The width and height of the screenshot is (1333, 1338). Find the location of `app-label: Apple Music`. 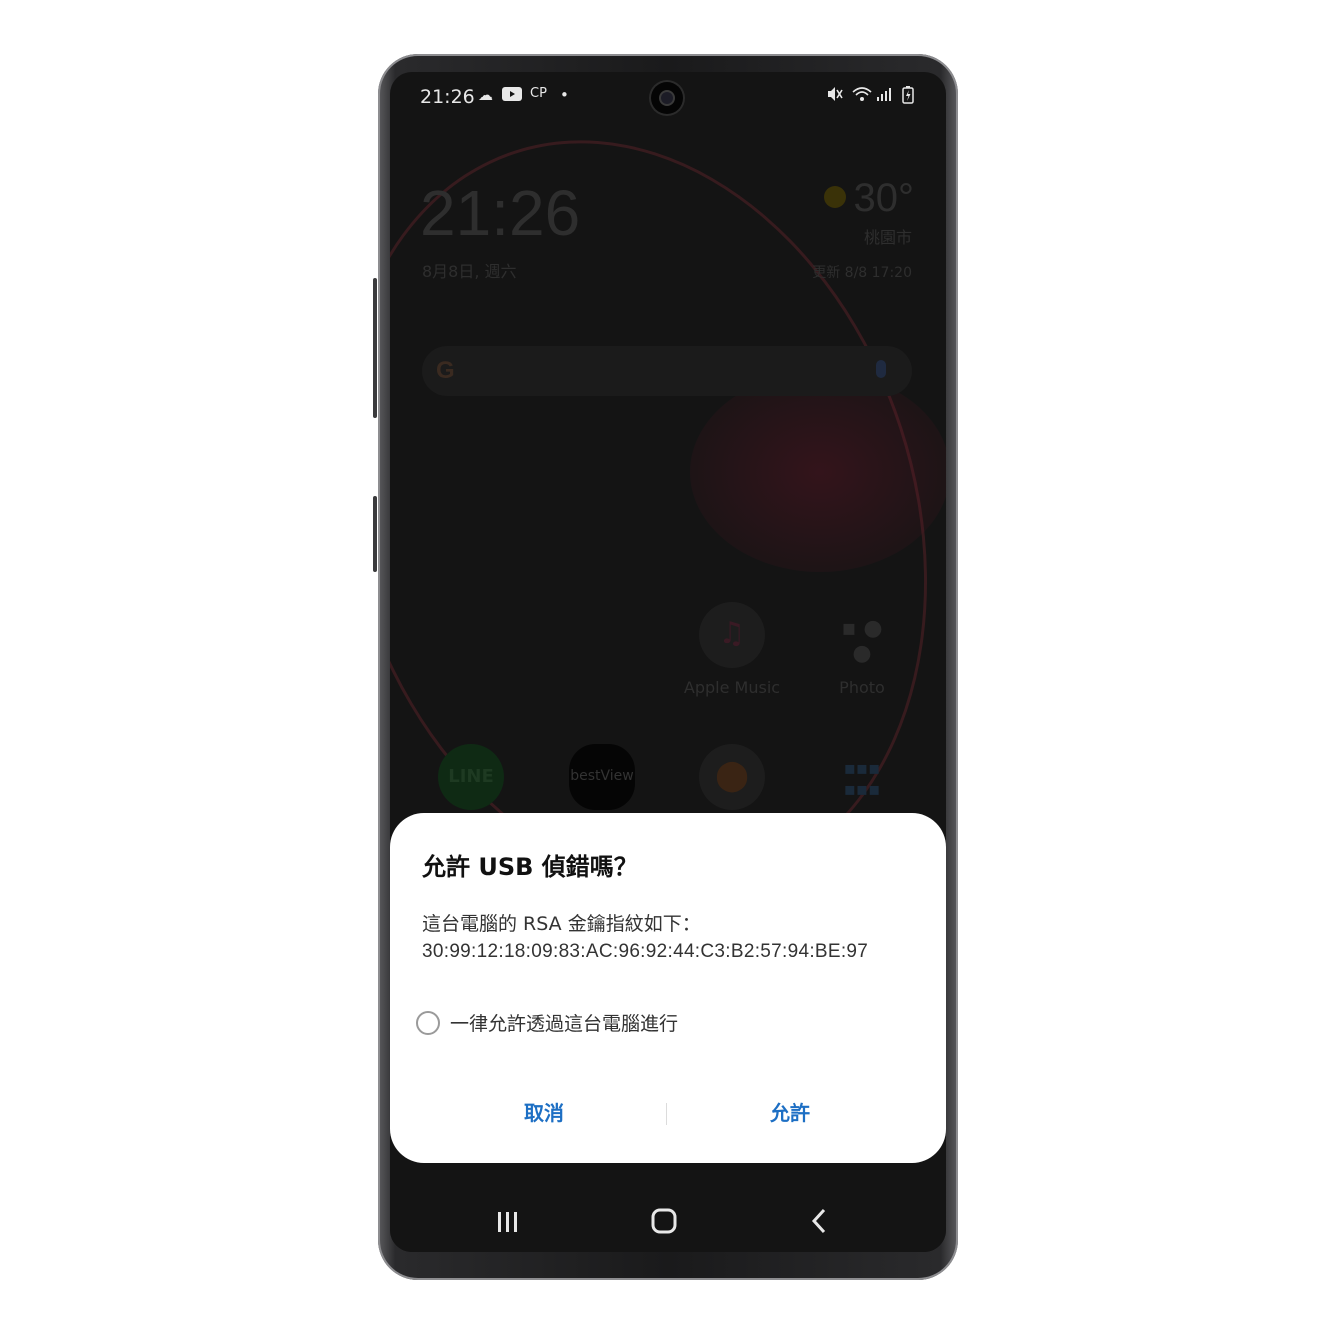

app-label: Apple Music is located at coordinates (732, 687).